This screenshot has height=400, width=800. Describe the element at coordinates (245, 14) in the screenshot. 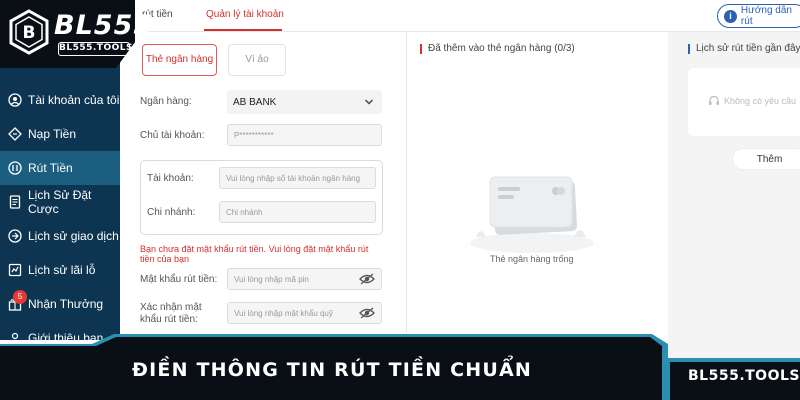

I see `tab-account-management: Quản lý tài khoản` at that location.